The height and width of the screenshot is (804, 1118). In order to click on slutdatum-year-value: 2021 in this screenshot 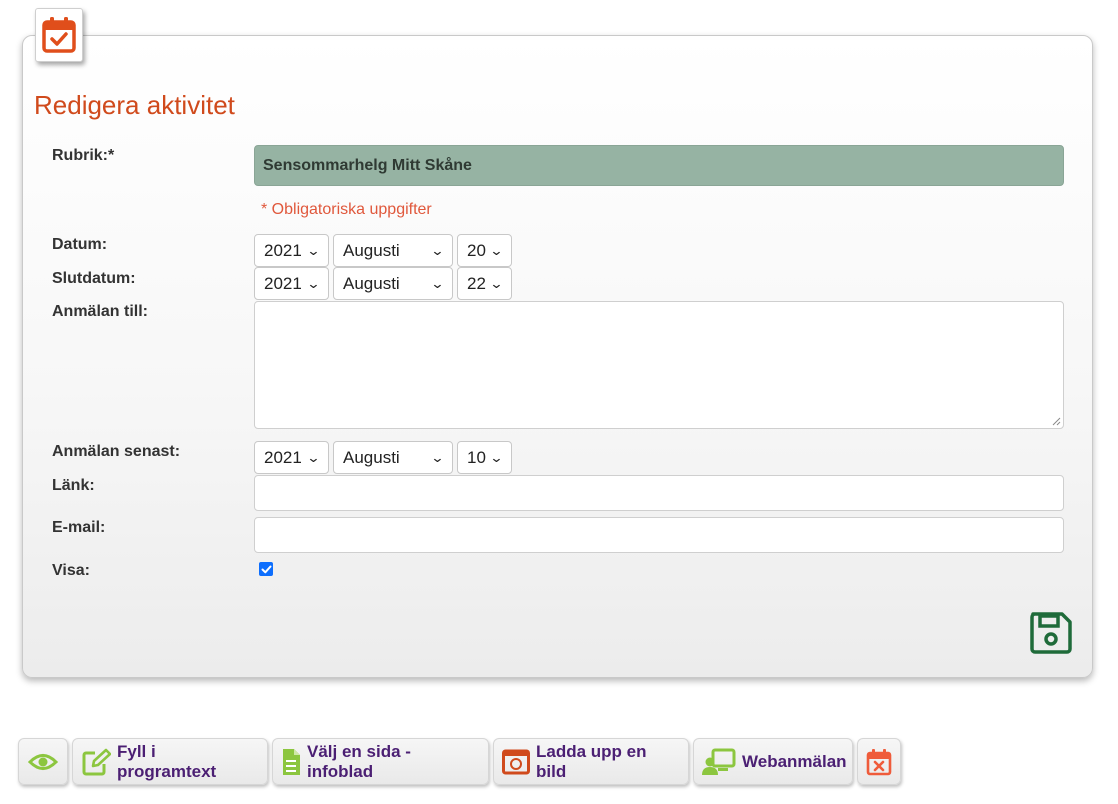, I will do `click(283, 283)`.